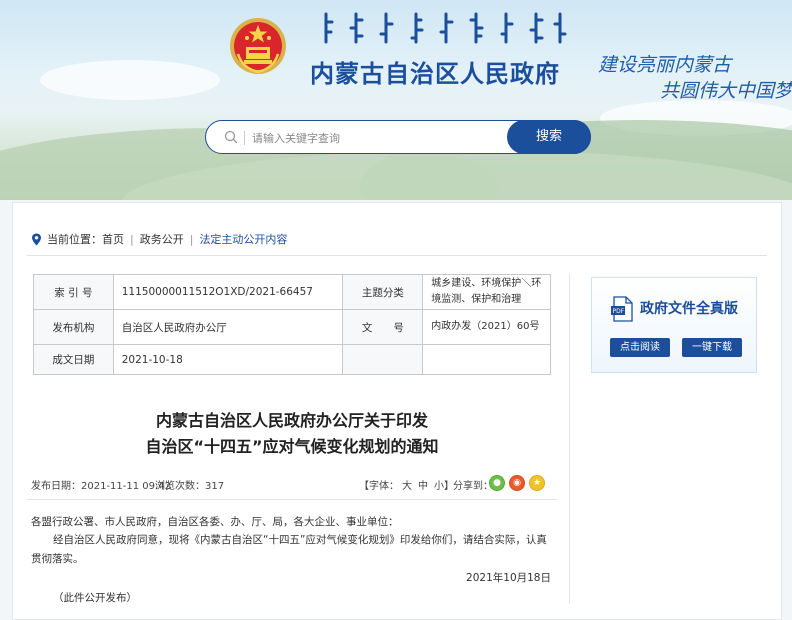 Image resolution: width=792 pixels, height=620 pixels. Describe the element at coordinates (383, 327) in the screenshot. I see `docno-label: 文 号` at that location.